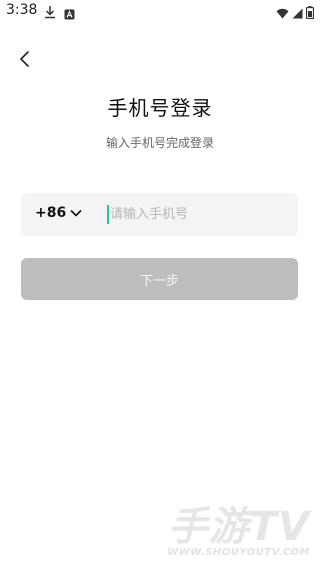 The height and width of the screenshot is (568, 320). I want to click on wifi-icon, so click(282, 13).